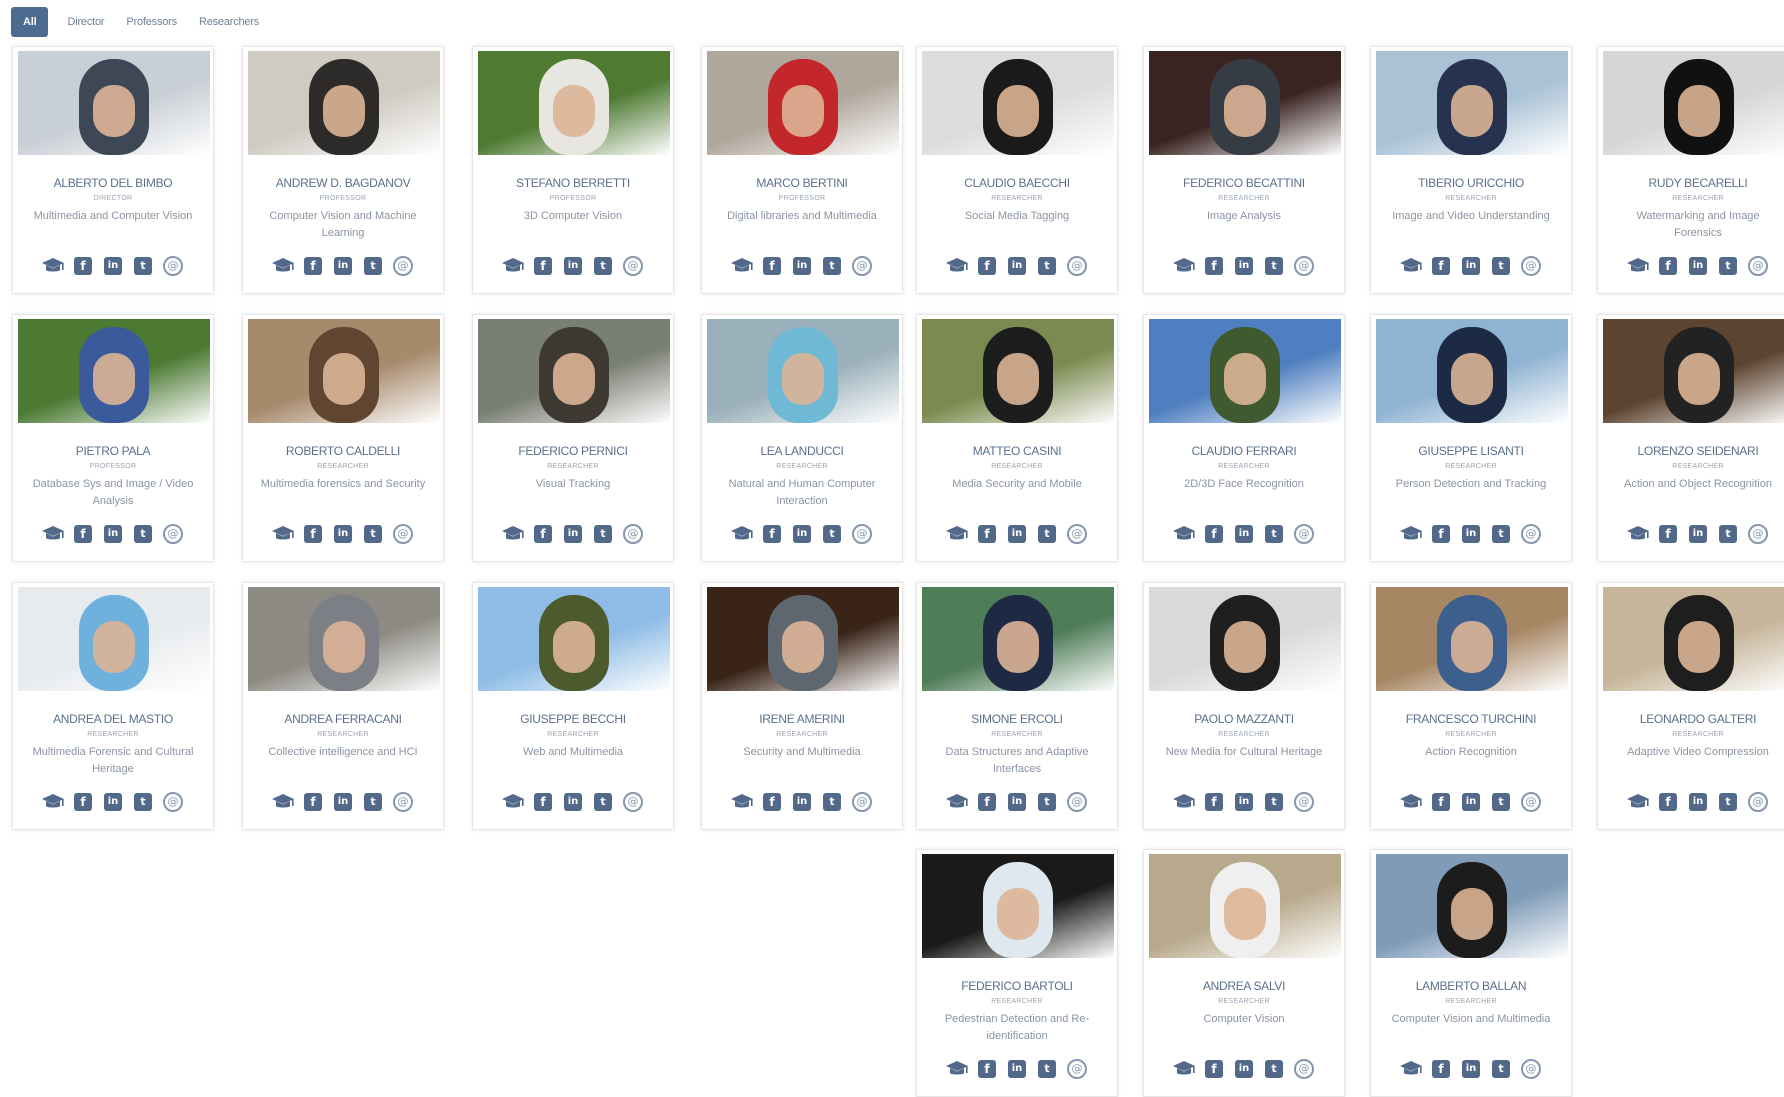  What do you see at coordinates (30, 22) in the screenshot?
I see `tab-all: All` at bounding box center [30, 22].